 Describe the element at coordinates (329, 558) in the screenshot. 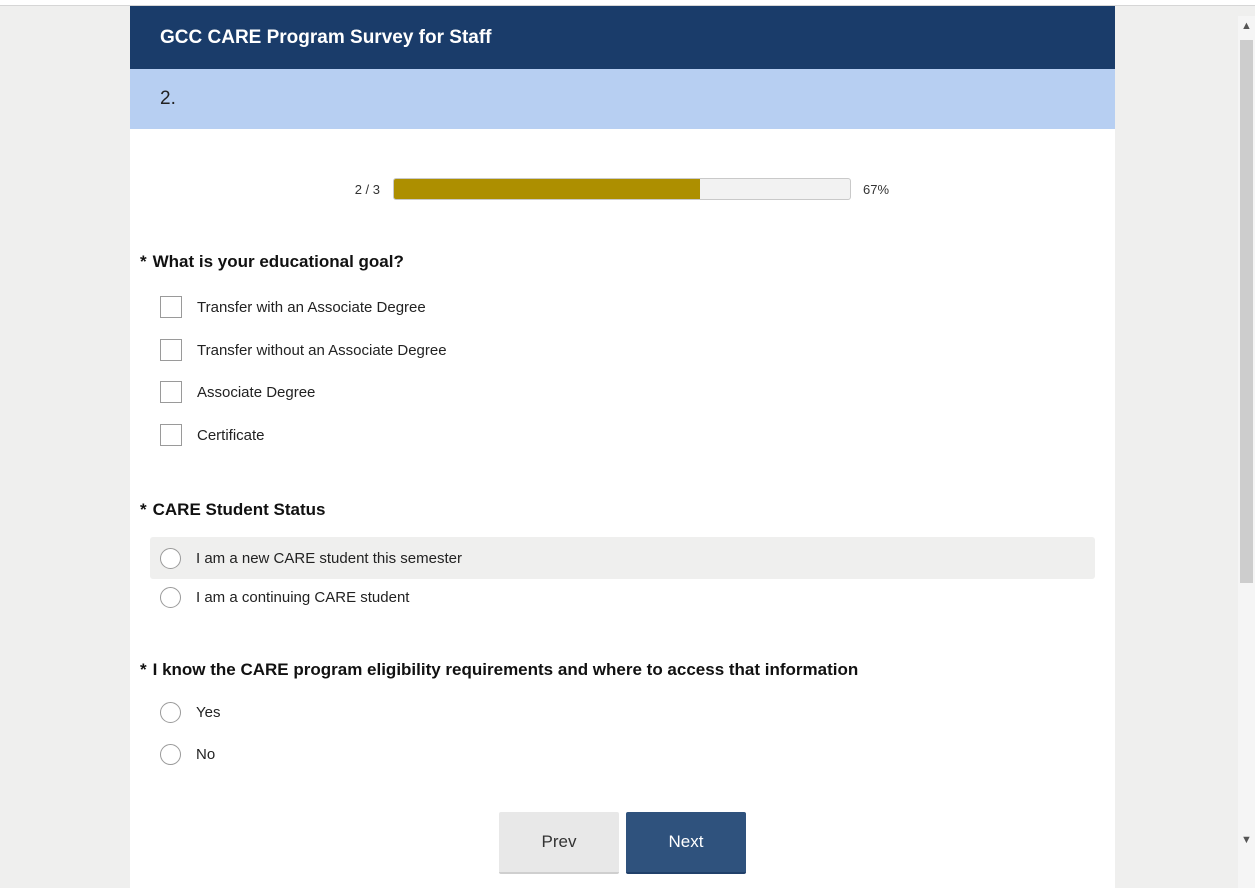

I see `option-label: I am a new CARE student this semester` at that location.